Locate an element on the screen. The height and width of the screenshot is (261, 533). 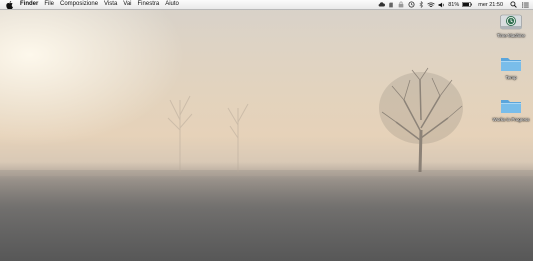
menu-composizione: Composizione is located at coordinates (79, 4).